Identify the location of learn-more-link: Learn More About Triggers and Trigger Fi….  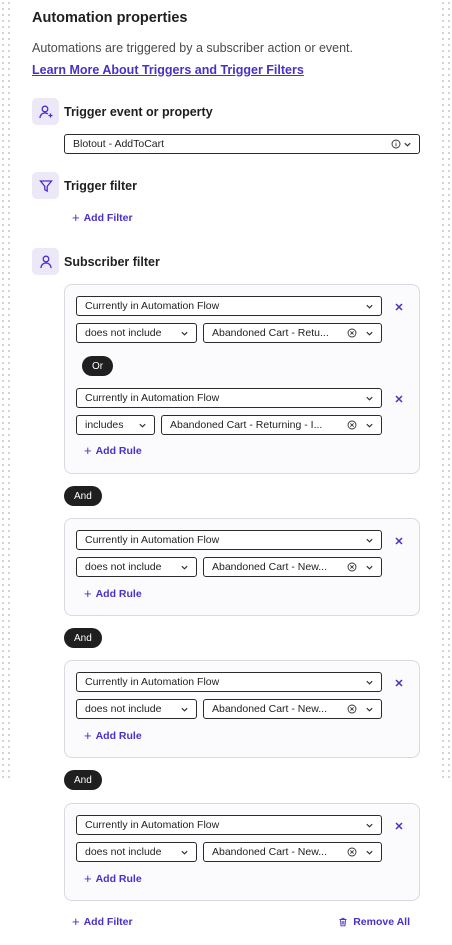
(168, 70).